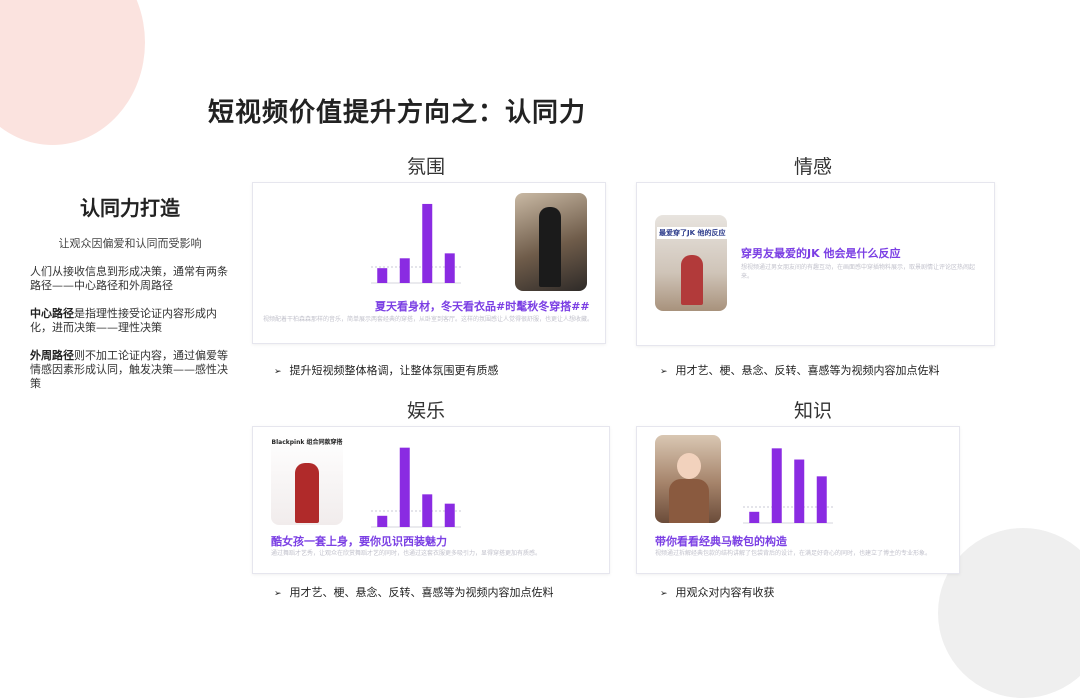  I want to click on page-title: 短视频价值提升方向之：认同力, so click(397, 113).